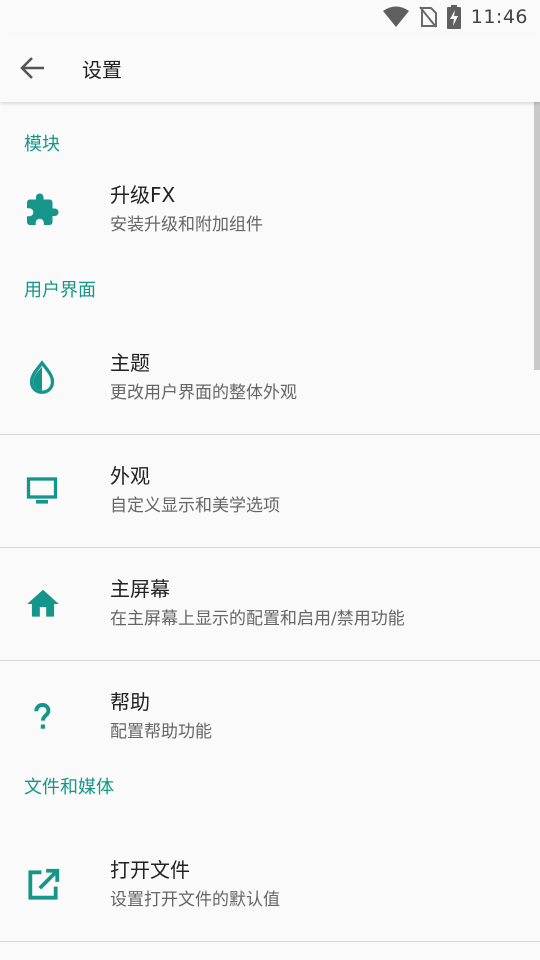 The height and width of the screenshot is (960, 540). Describe the element at coordinates (102, 69) in the screenshot. I see `page-title: 设置` at that location.